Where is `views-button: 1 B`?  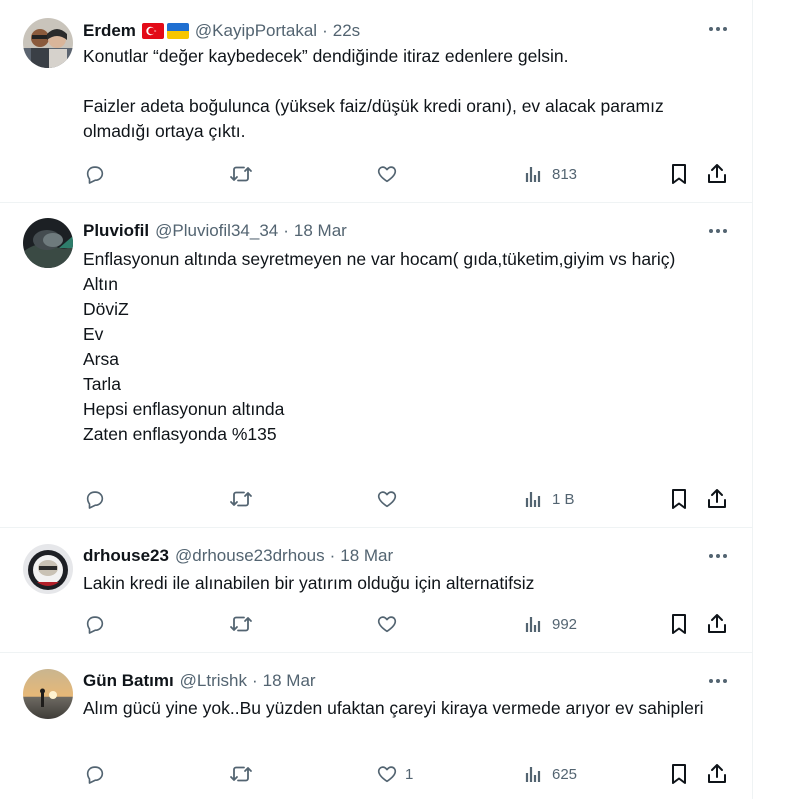 views-button: 1 B is located at coordinates (549, 499).